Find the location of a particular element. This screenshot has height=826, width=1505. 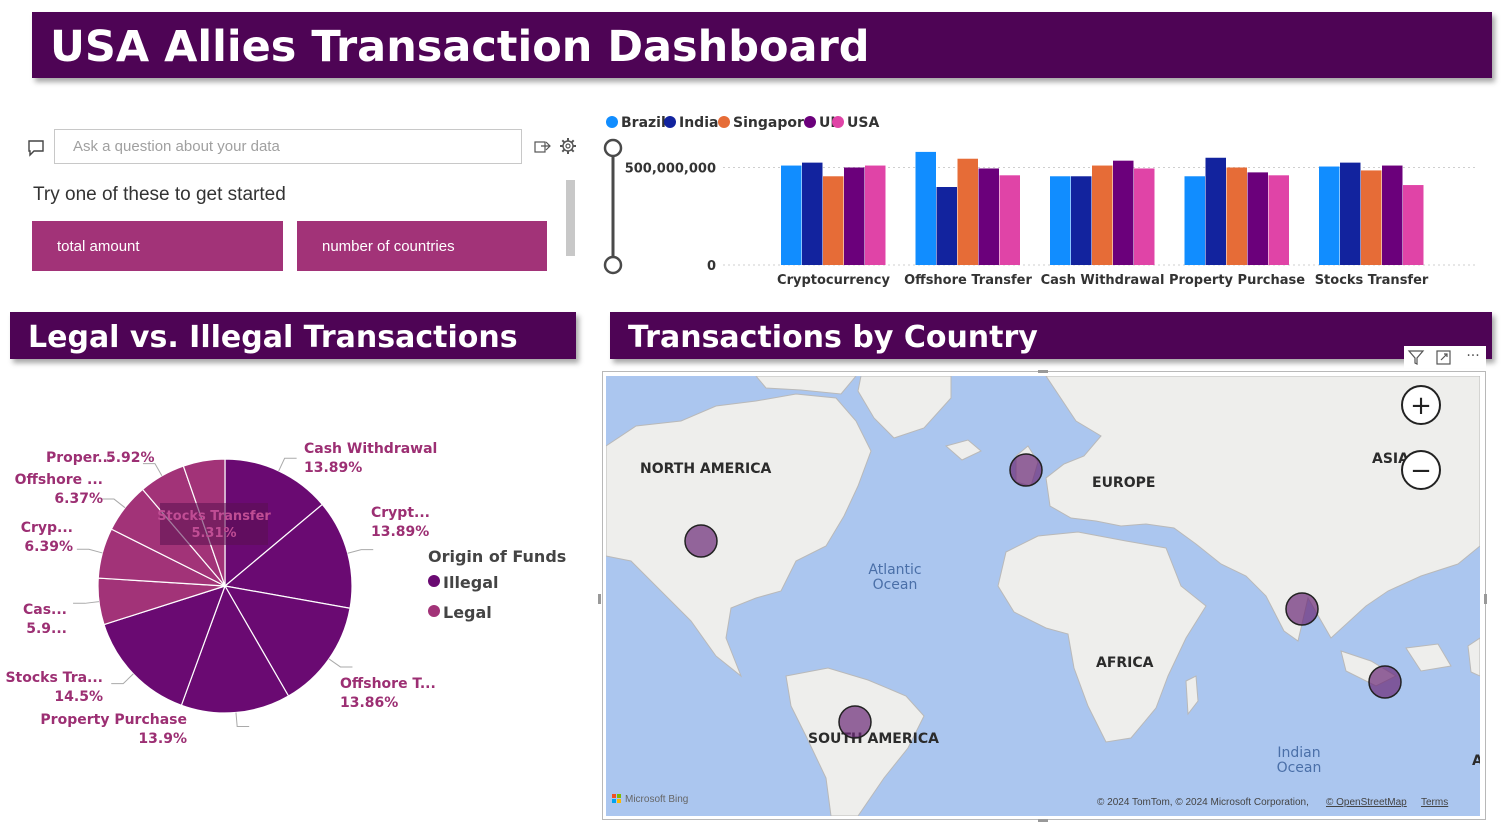

legend-label-usa: USA is located at coordinates (863, 123).